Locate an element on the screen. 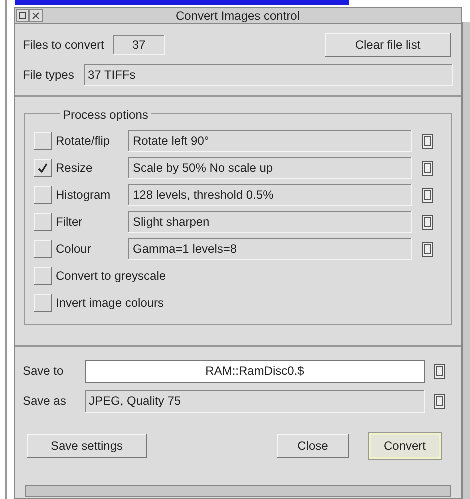 This screenshot has width=470, height=499. option-label: Resize is located at coordinates (74, 168).